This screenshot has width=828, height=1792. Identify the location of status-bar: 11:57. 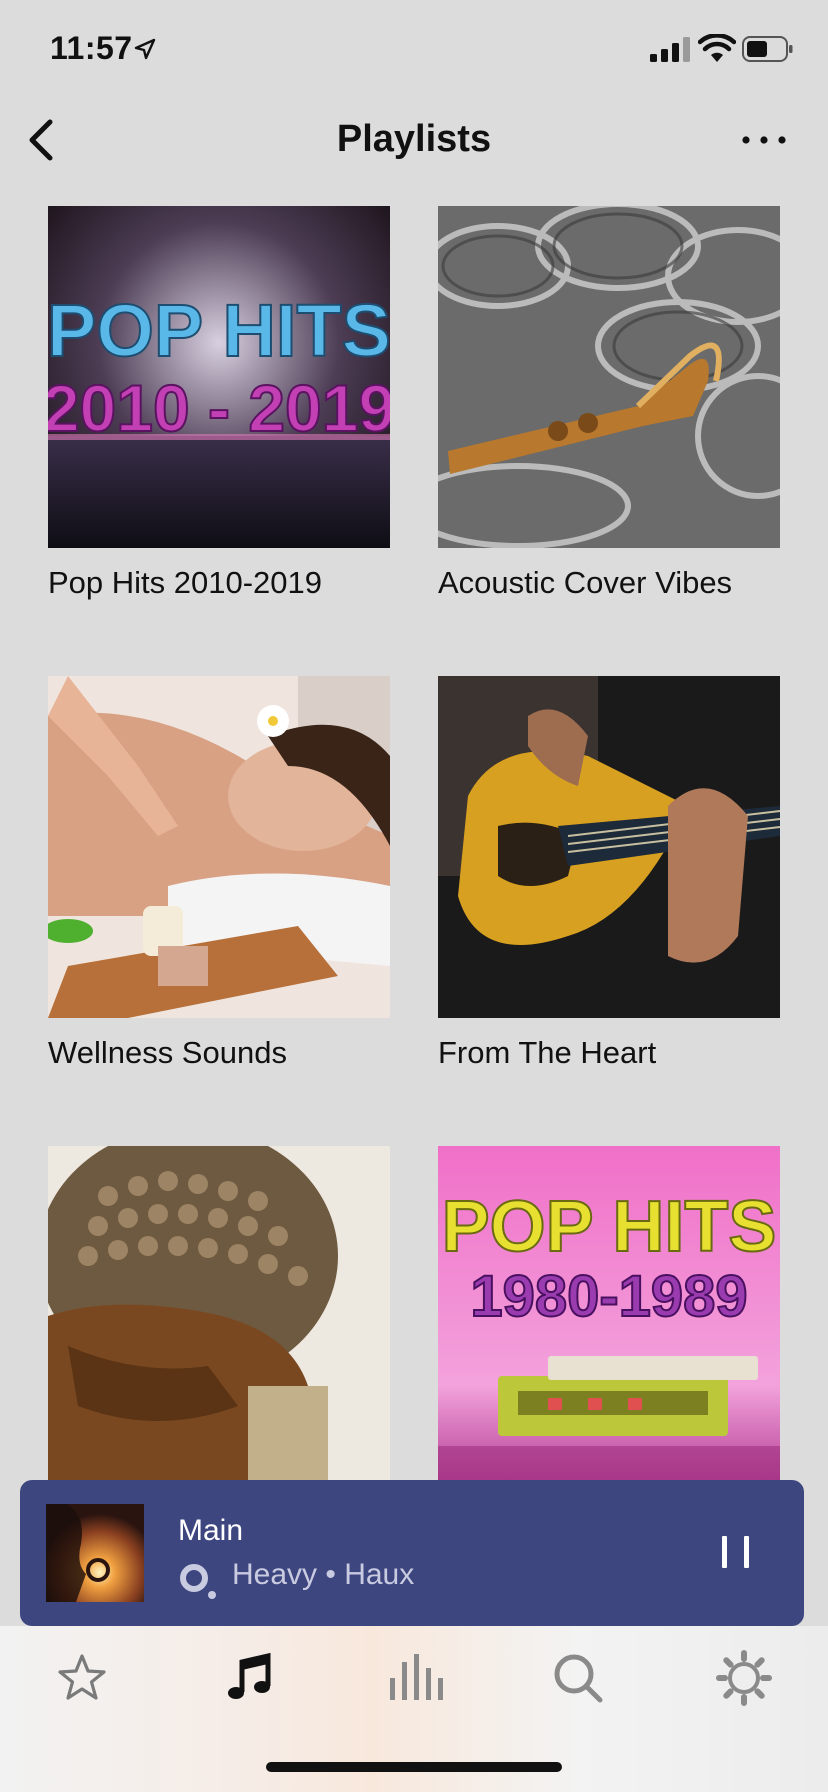
(414, 50).